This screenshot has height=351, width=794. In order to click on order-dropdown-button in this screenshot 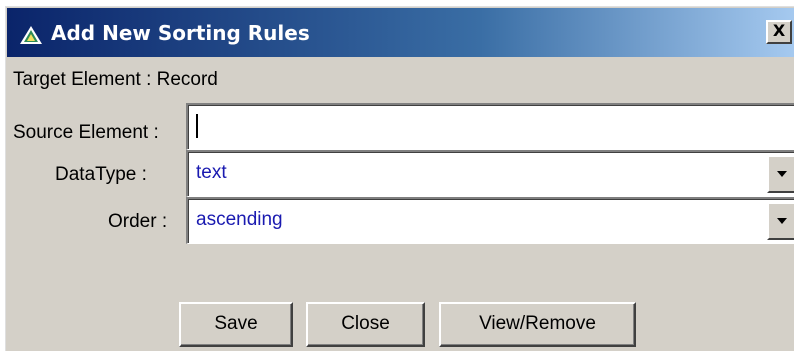, I will do `click(780, 221)`.